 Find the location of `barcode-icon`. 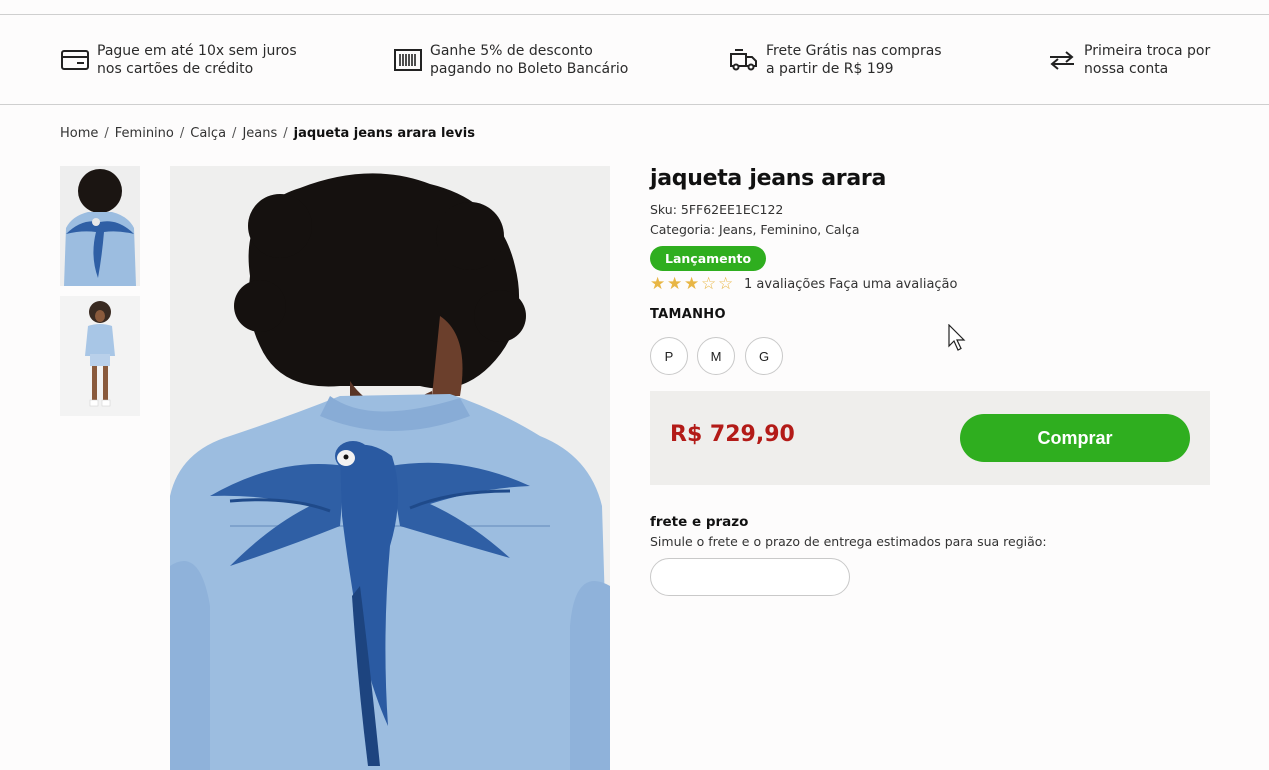

barcode-icon is located at coordinates (408, 60).